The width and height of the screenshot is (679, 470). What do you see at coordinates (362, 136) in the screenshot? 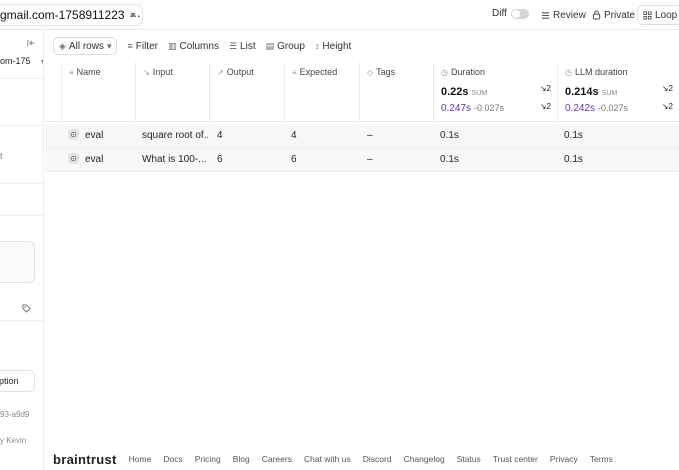
I see `table-row: ⊙ eval square root of... 4 4 – 0.1s 0.1s` at bounding box center [362, 136].